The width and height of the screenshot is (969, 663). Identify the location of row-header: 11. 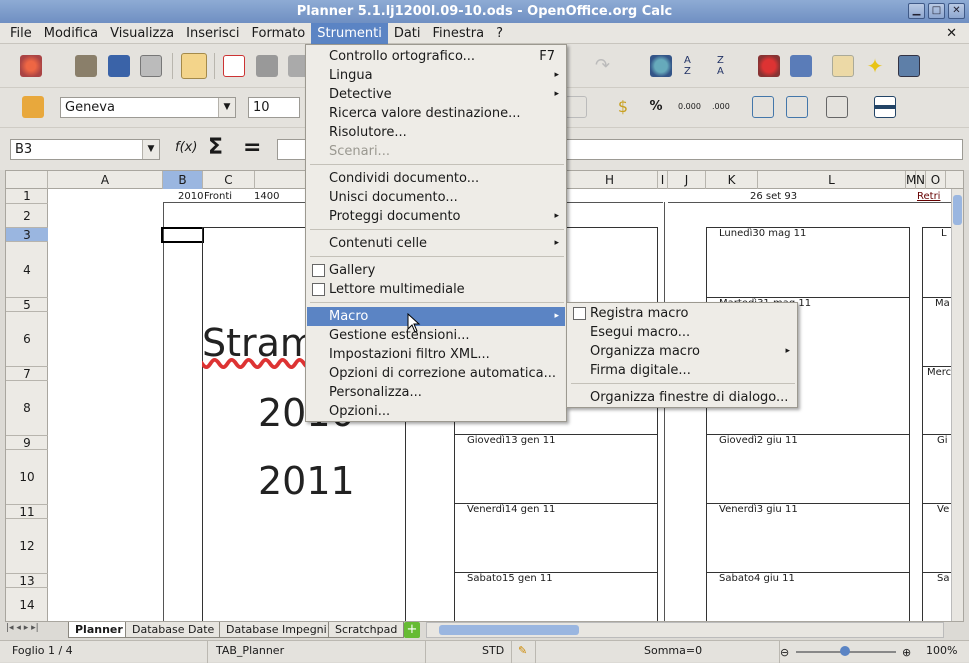
(27, 512).